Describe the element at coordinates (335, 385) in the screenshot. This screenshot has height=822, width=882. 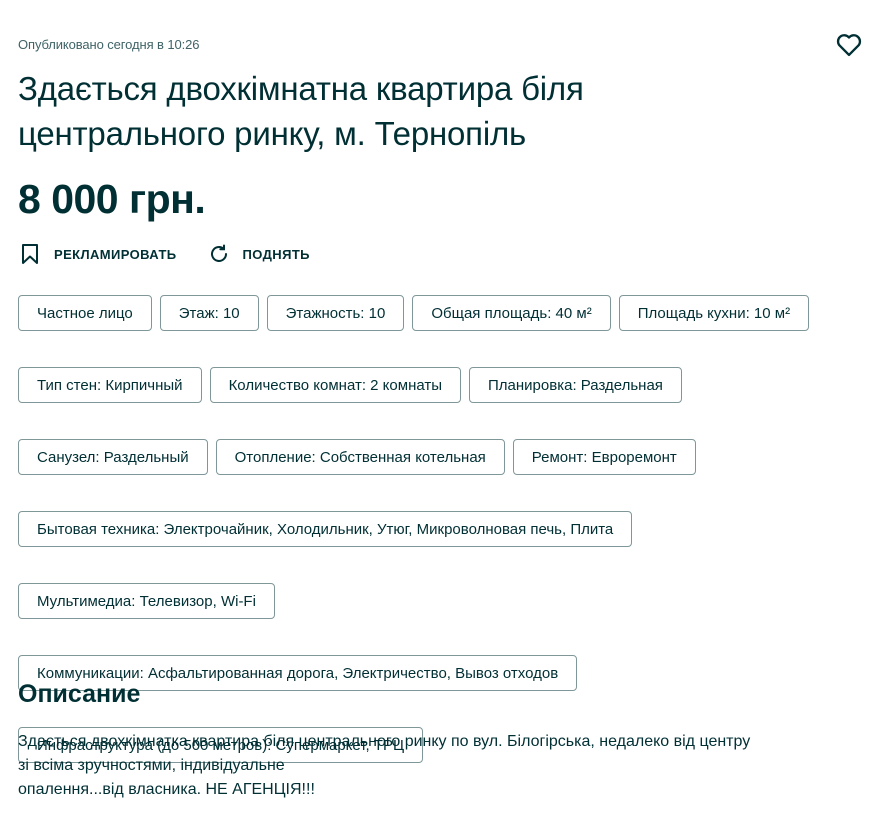
I see `tag-rooms: Количество комнат: 2 комнаты` at that location.